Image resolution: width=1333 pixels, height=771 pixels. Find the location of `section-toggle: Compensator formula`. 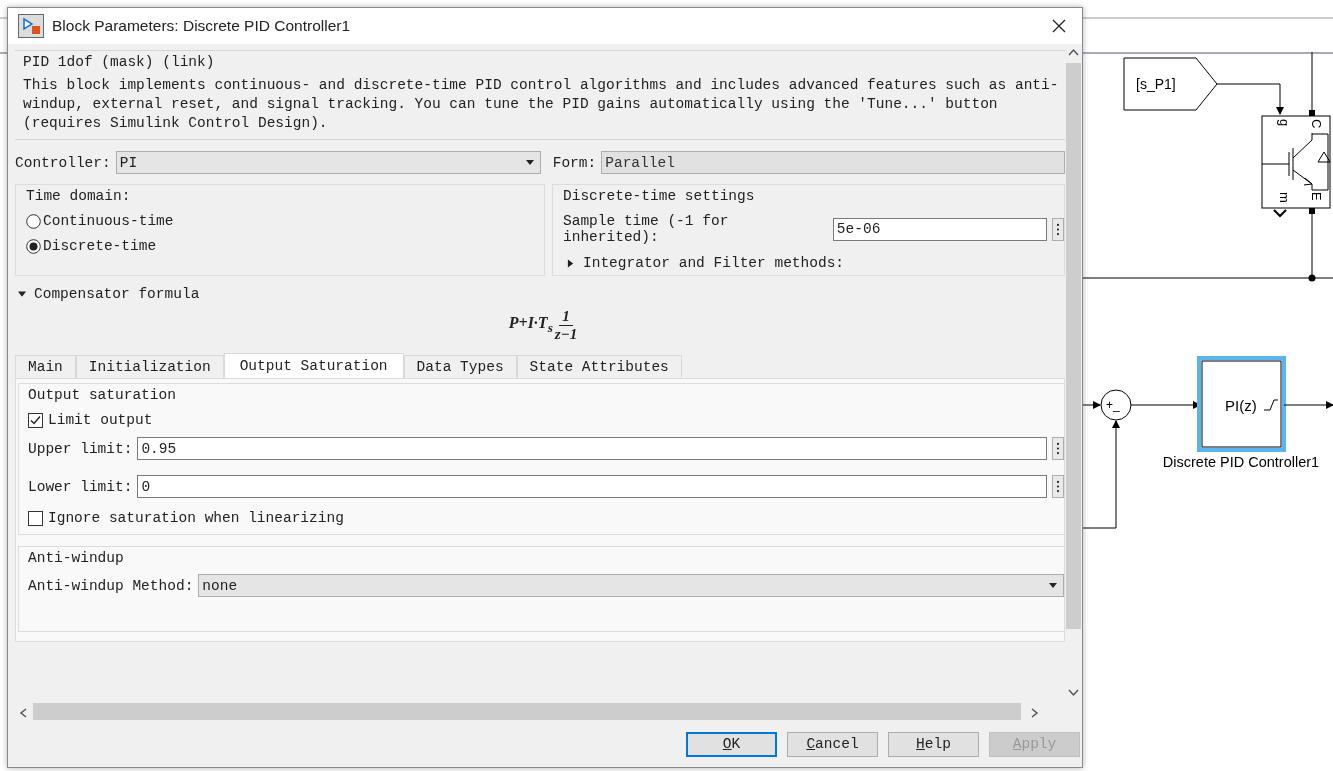

section-toggle: Compensator formula is located at coordinates (117, 294).